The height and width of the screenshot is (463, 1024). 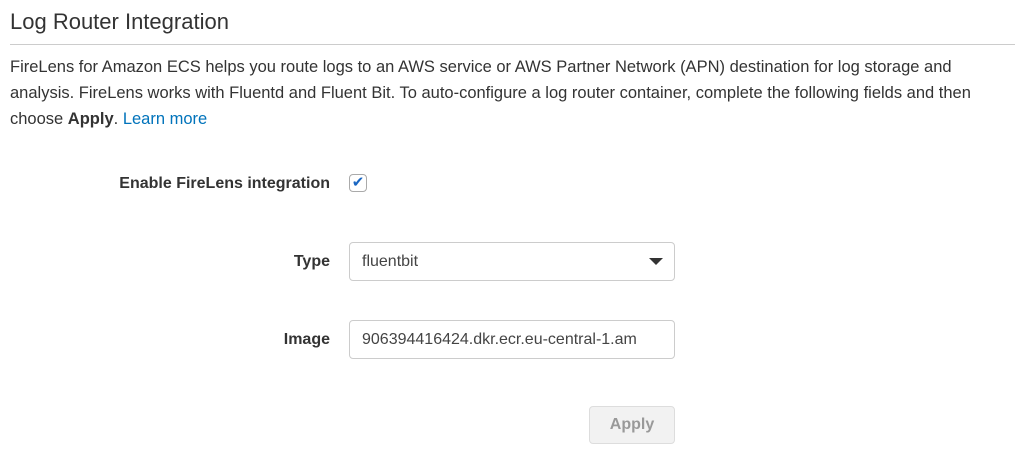 What do you see at coordinates (390, 261) in the screenshot?
I see `type-select-value: fluentbit` at bounding box center [390, 261].